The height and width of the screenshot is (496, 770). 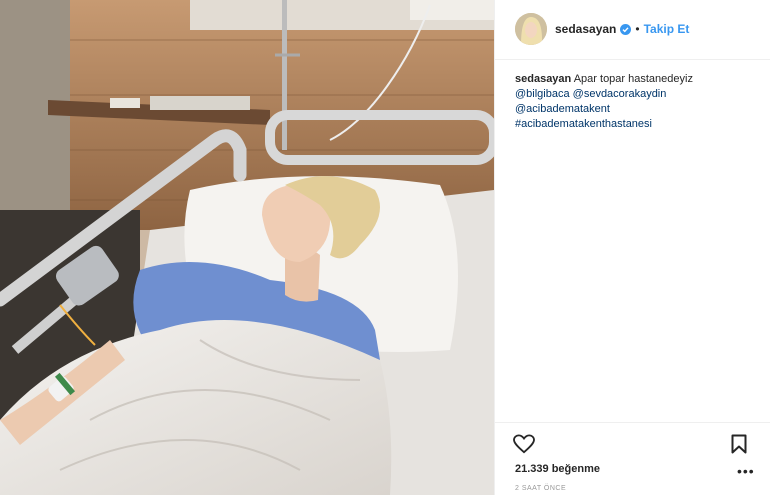 What do you see at coordinates (632, 459) in the screenshot?
I see `post-actions: 21.339 beğenme ••• 2 SAAT ÖNCE` at bounding box center [632, 459].